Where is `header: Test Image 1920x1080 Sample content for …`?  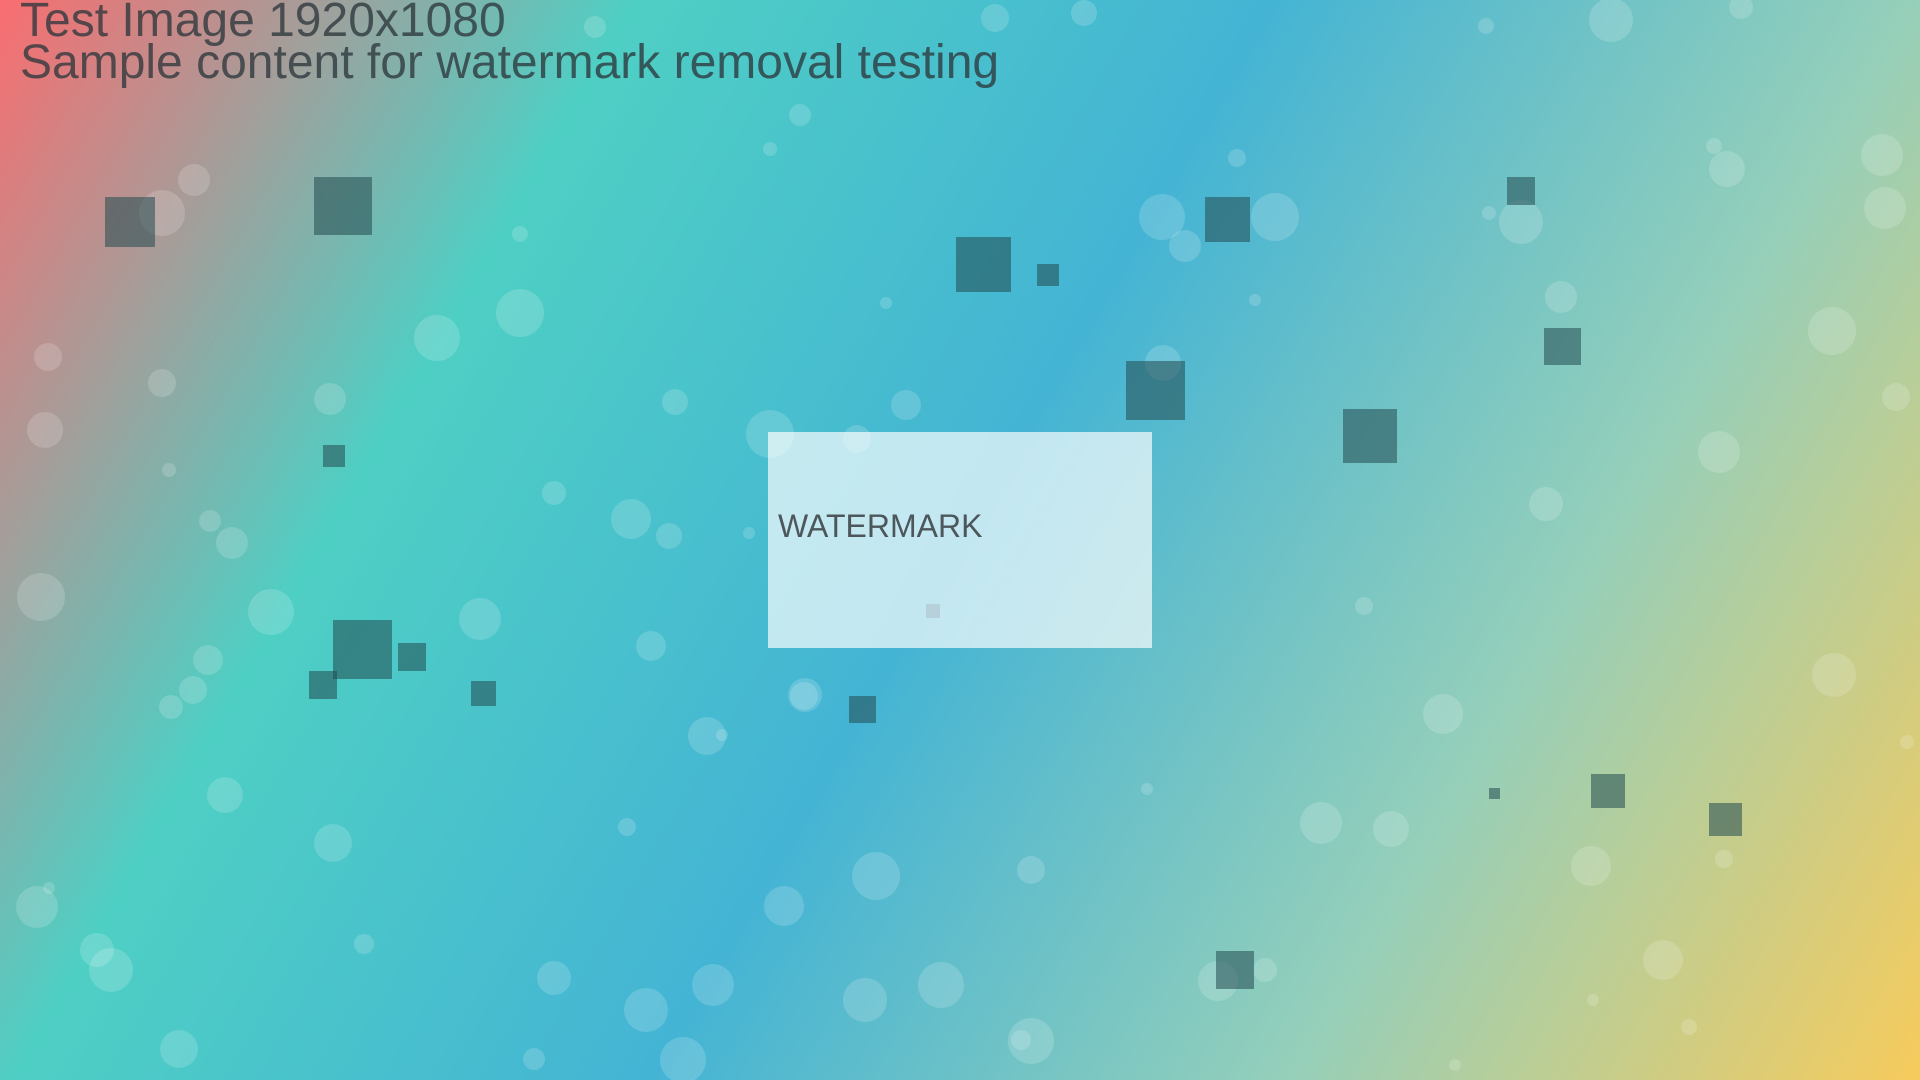 header: Test Image 1920x1080 Sample content for … is located at coordinates (510, 44).